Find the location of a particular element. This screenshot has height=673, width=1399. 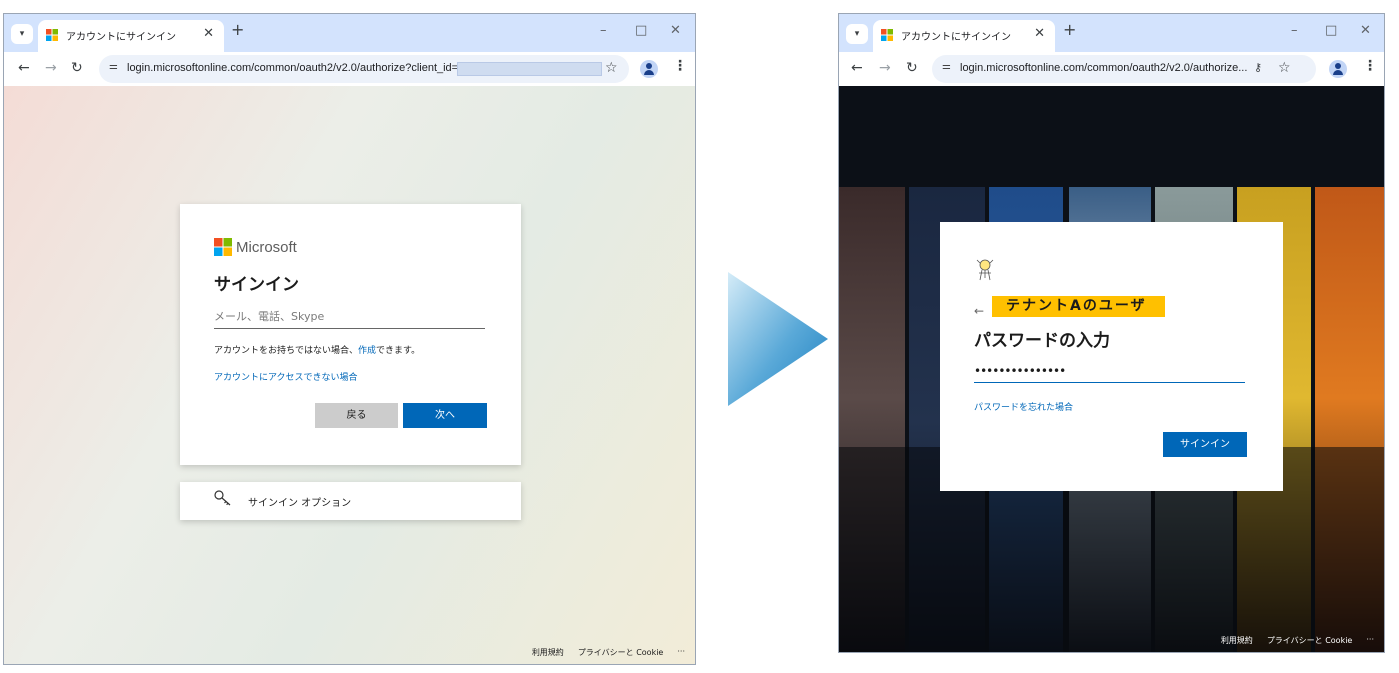

page-title: パスワードの入力 is located at coordinates (1042, 341).